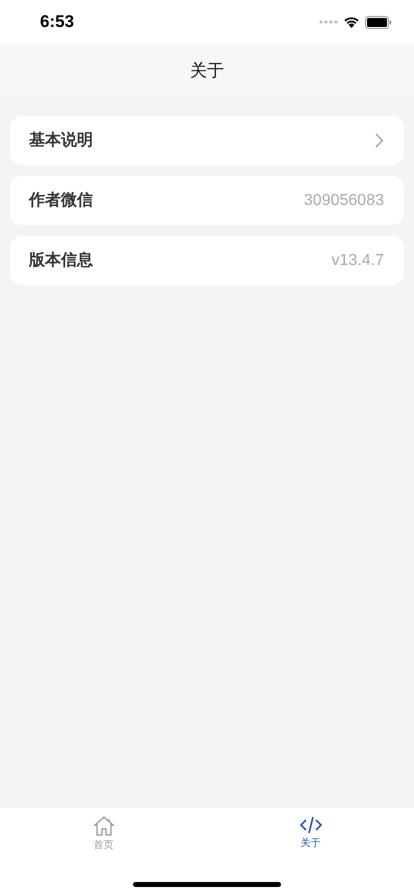  I want to click on wifi-icon, so click(351, 22).